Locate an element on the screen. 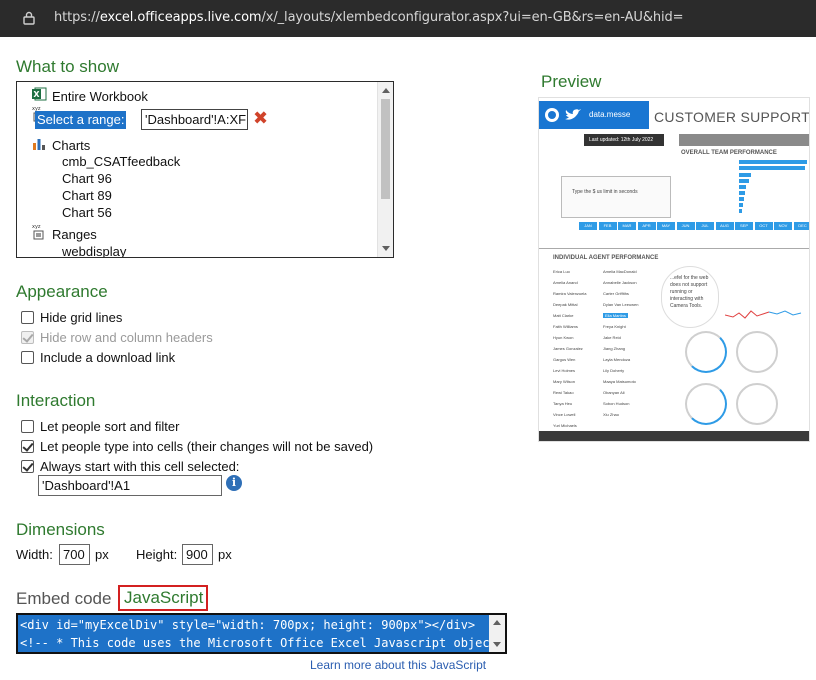 The height and width of the screenshot is (680, 816). clear-range-icon: ✖ is located at coordinates (261, 119).